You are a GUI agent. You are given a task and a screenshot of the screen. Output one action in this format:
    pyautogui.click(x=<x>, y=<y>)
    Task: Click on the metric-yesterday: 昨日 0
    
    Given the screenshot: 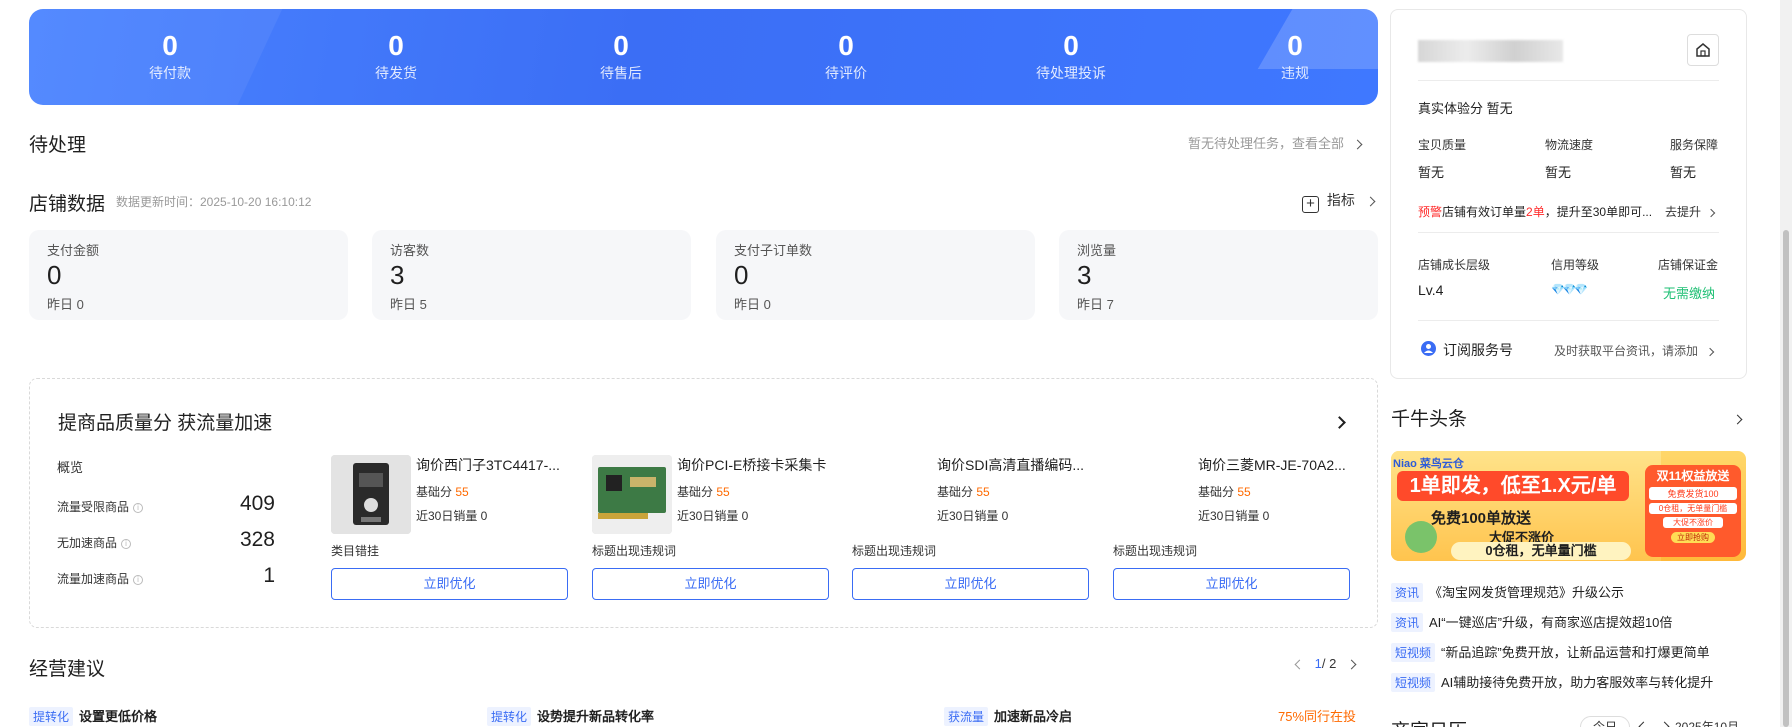 What is the action you would take?
    pyautogui.click(x=65, y=304)
    